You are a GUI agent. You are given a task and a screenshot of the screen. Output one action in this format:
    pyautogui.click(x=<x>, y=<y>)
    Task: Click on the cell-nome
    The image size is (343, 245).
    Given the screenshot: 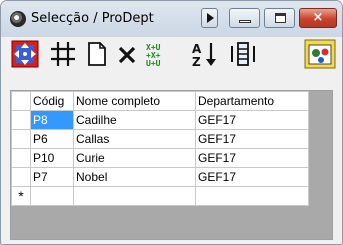 What is the action you would take?
    pyautogui.click(x=134, y=196)
    